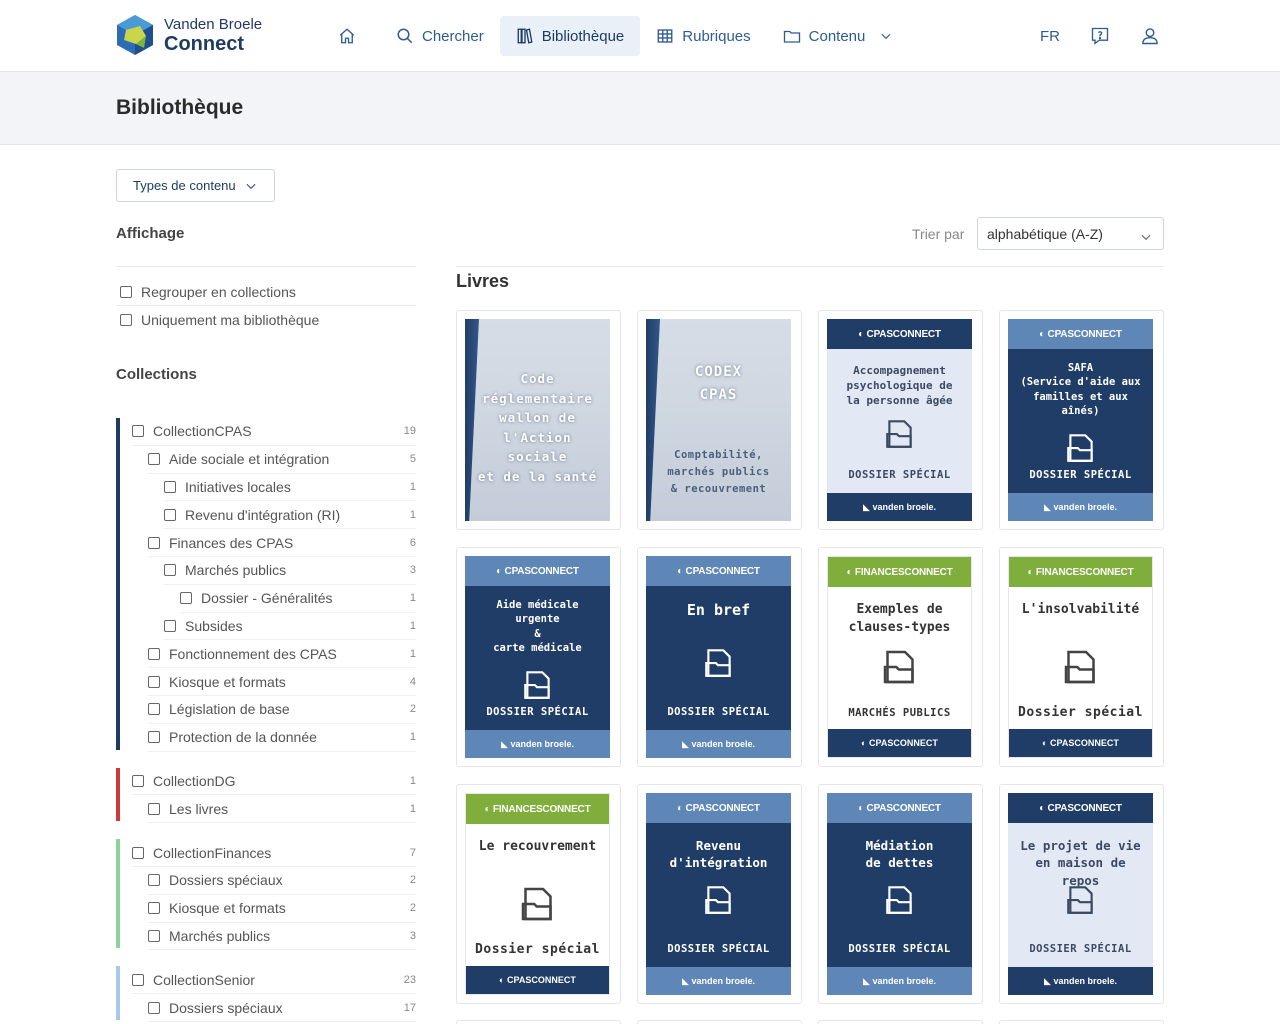 Image resolution: width=1280 pixels, height=1024 pixels. Describe the element at coordinates (282, 881) in the screenshot. I see `collection-item: Dossiers spéciaux 2` at that location.